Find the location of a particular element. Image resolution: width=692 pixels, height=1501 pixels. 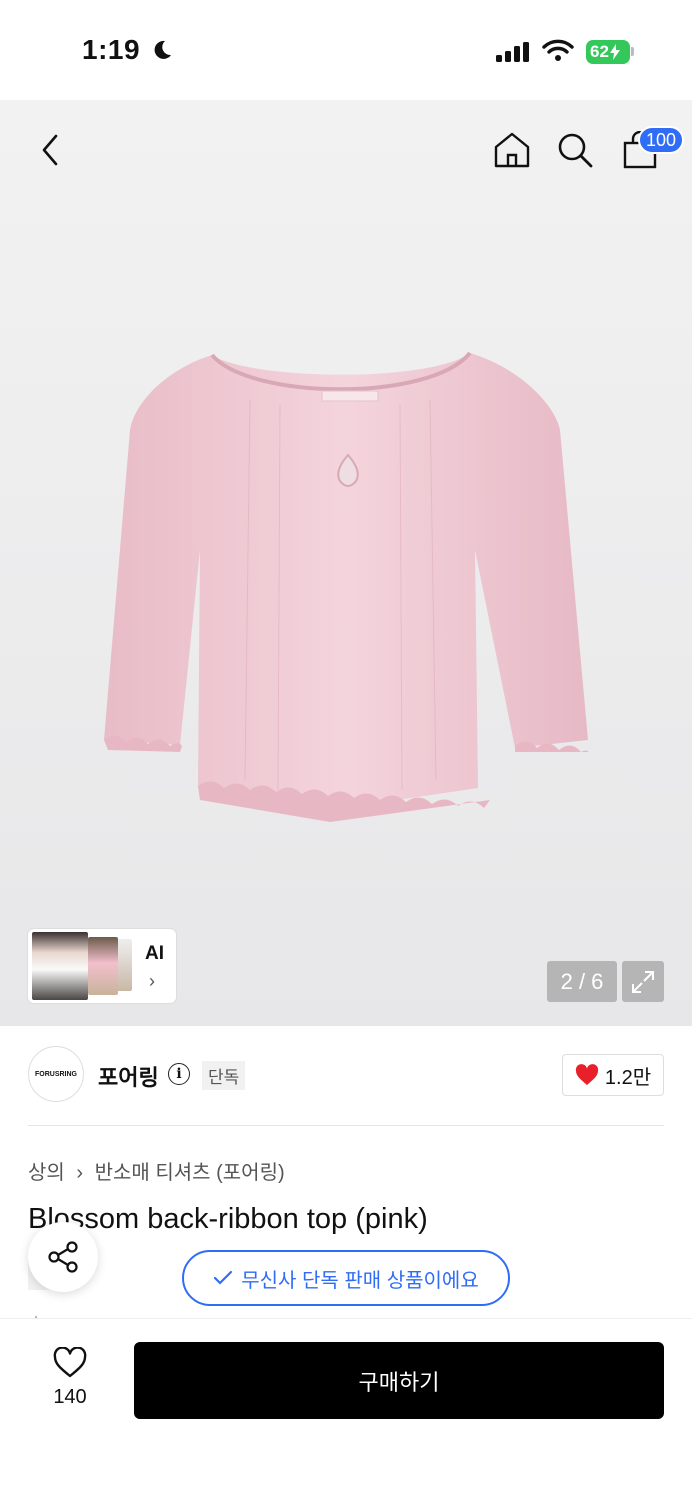

ai-styling-card: AI › is located at coordinates (102, 966).